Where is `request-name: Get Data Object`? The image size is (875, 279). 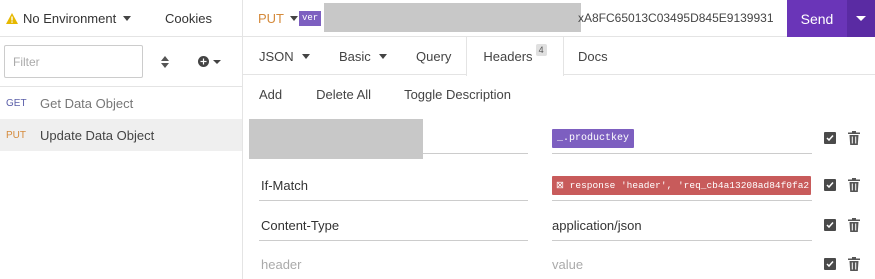 request-name: Get Data Object is located at coordinates (87, 103).